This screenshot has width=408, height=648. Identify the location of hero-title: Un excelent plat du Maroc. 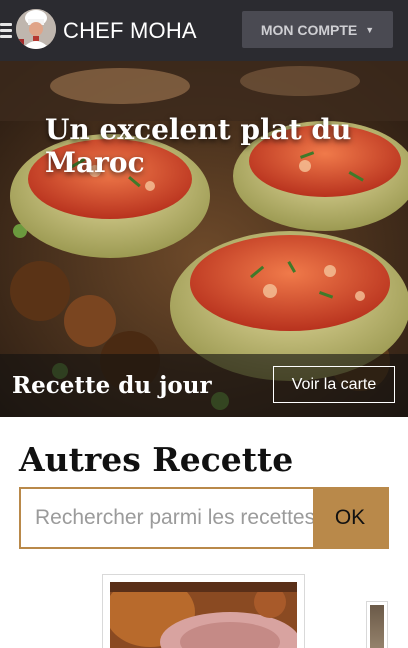
(198, 146).